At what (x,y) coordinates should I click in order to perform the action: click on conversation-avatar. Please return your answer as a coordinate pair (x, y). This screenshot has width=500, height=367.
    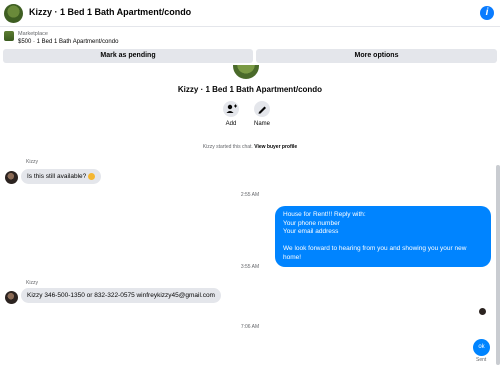
    Looking at the image, I should click on (246, 72).